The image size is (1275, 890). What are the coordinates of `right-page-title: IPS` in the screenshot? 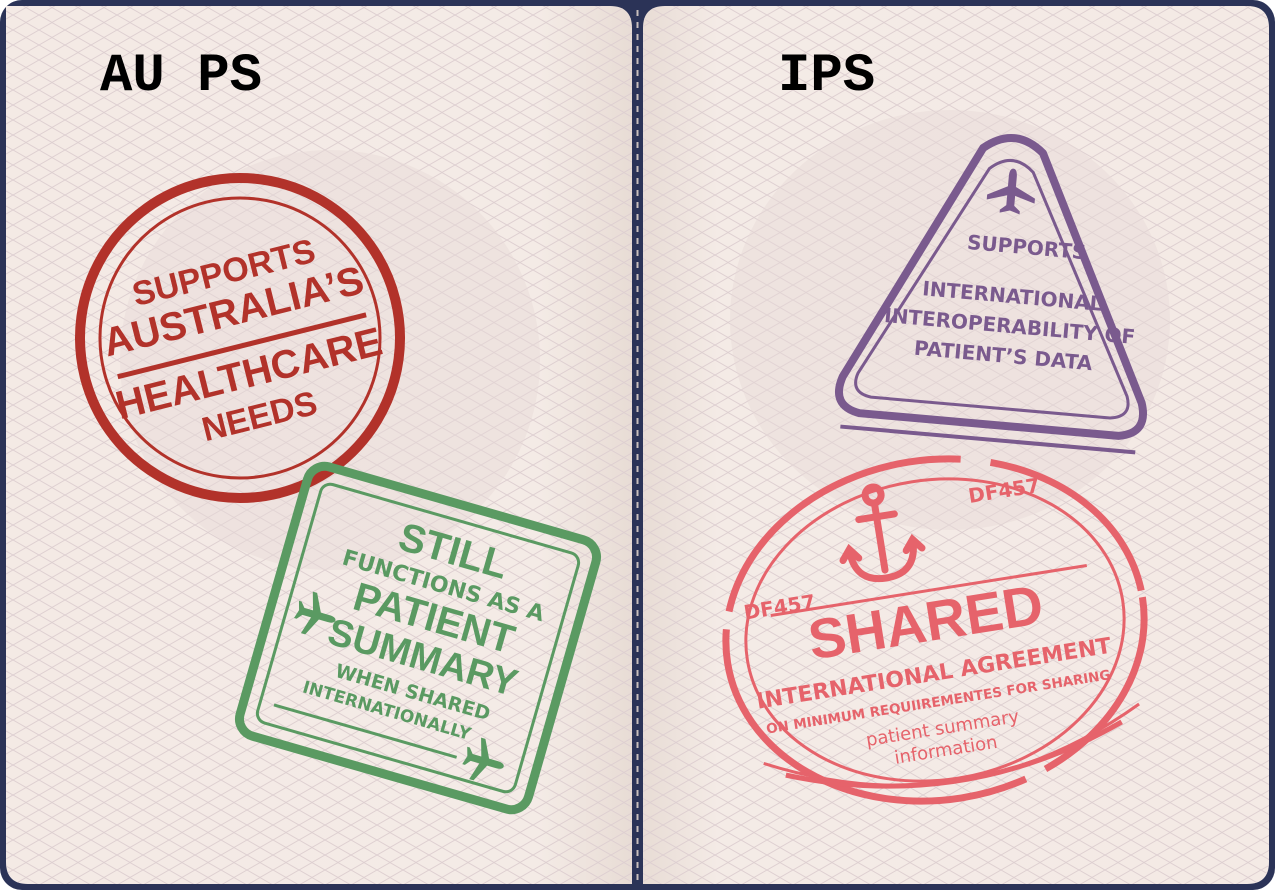 It's located at (826, 76).